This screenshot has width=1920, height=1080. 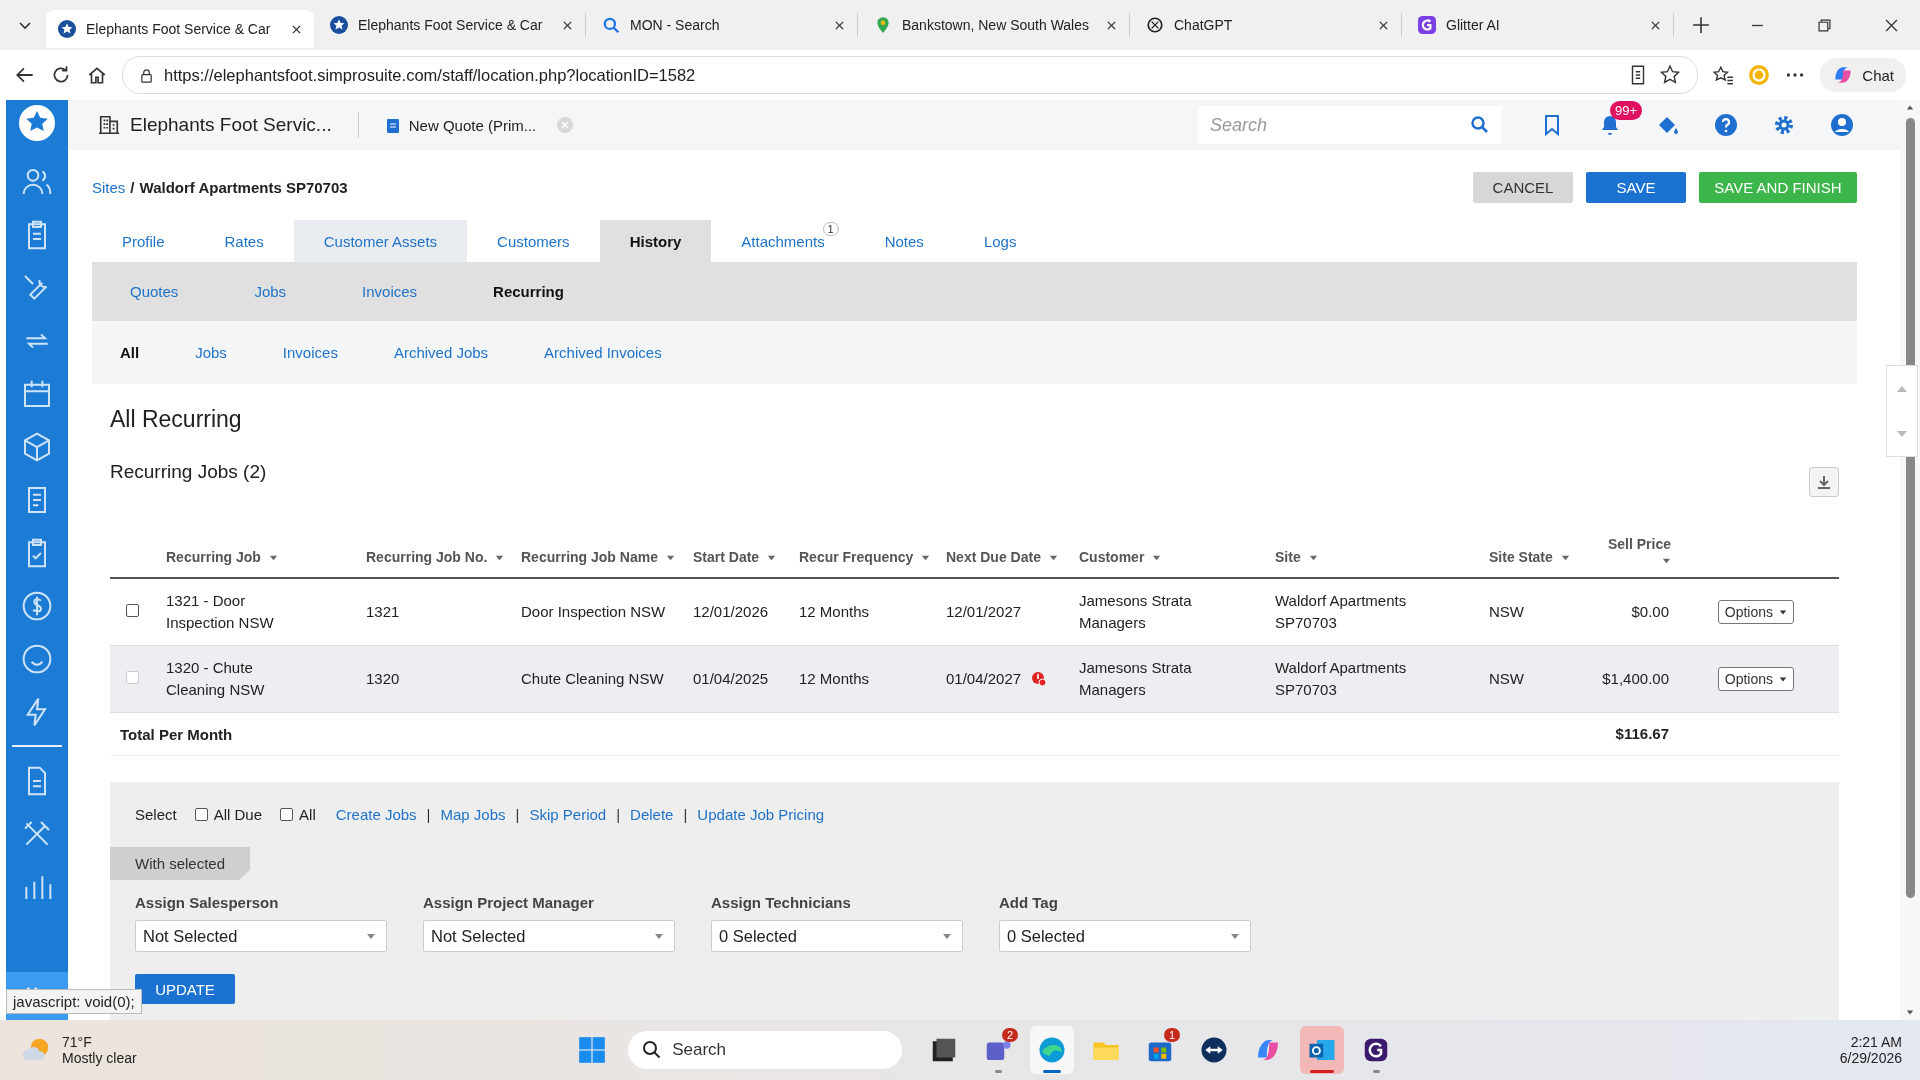 What do you see at coordinates (1172, 1035) in the screenshot?
I see `notification-badge: 1` at bounding box center [1172, 1035].